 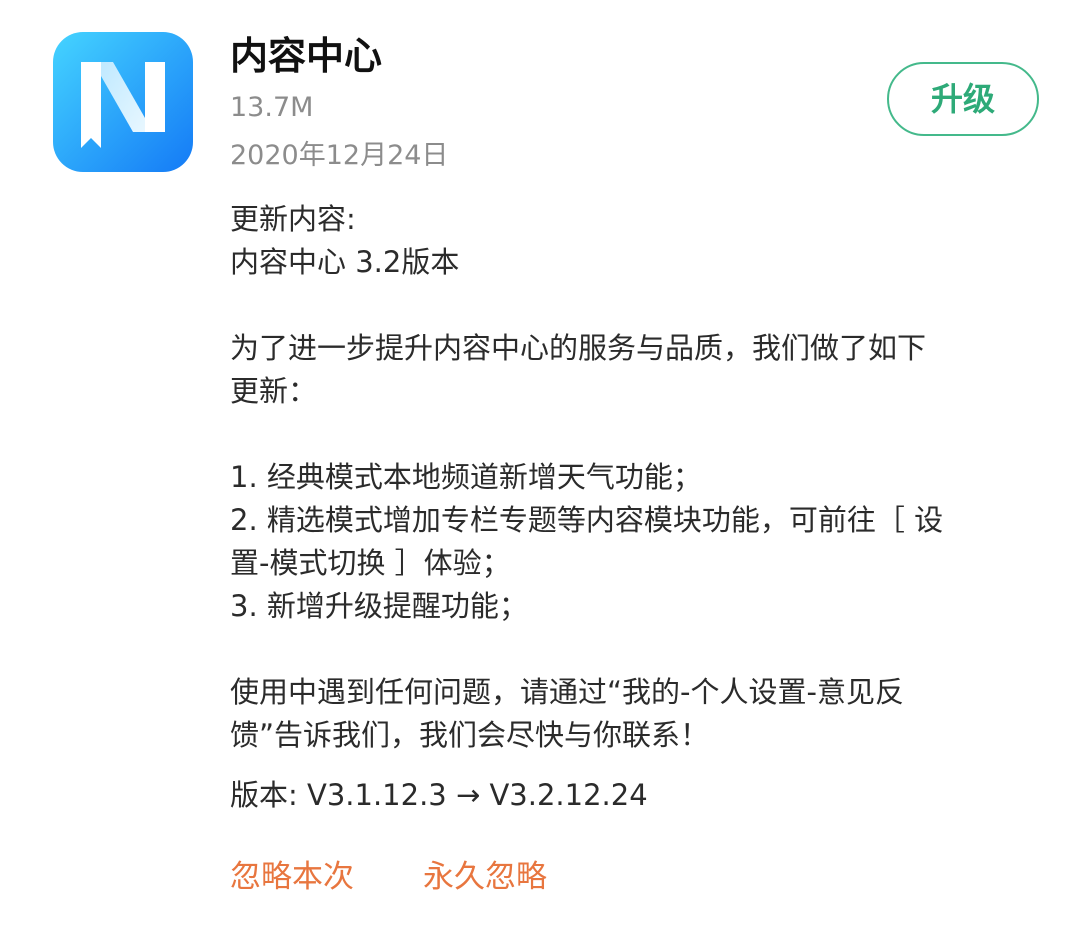 I want to click on upgrade-button: 升级, so click(x=963, y=99).